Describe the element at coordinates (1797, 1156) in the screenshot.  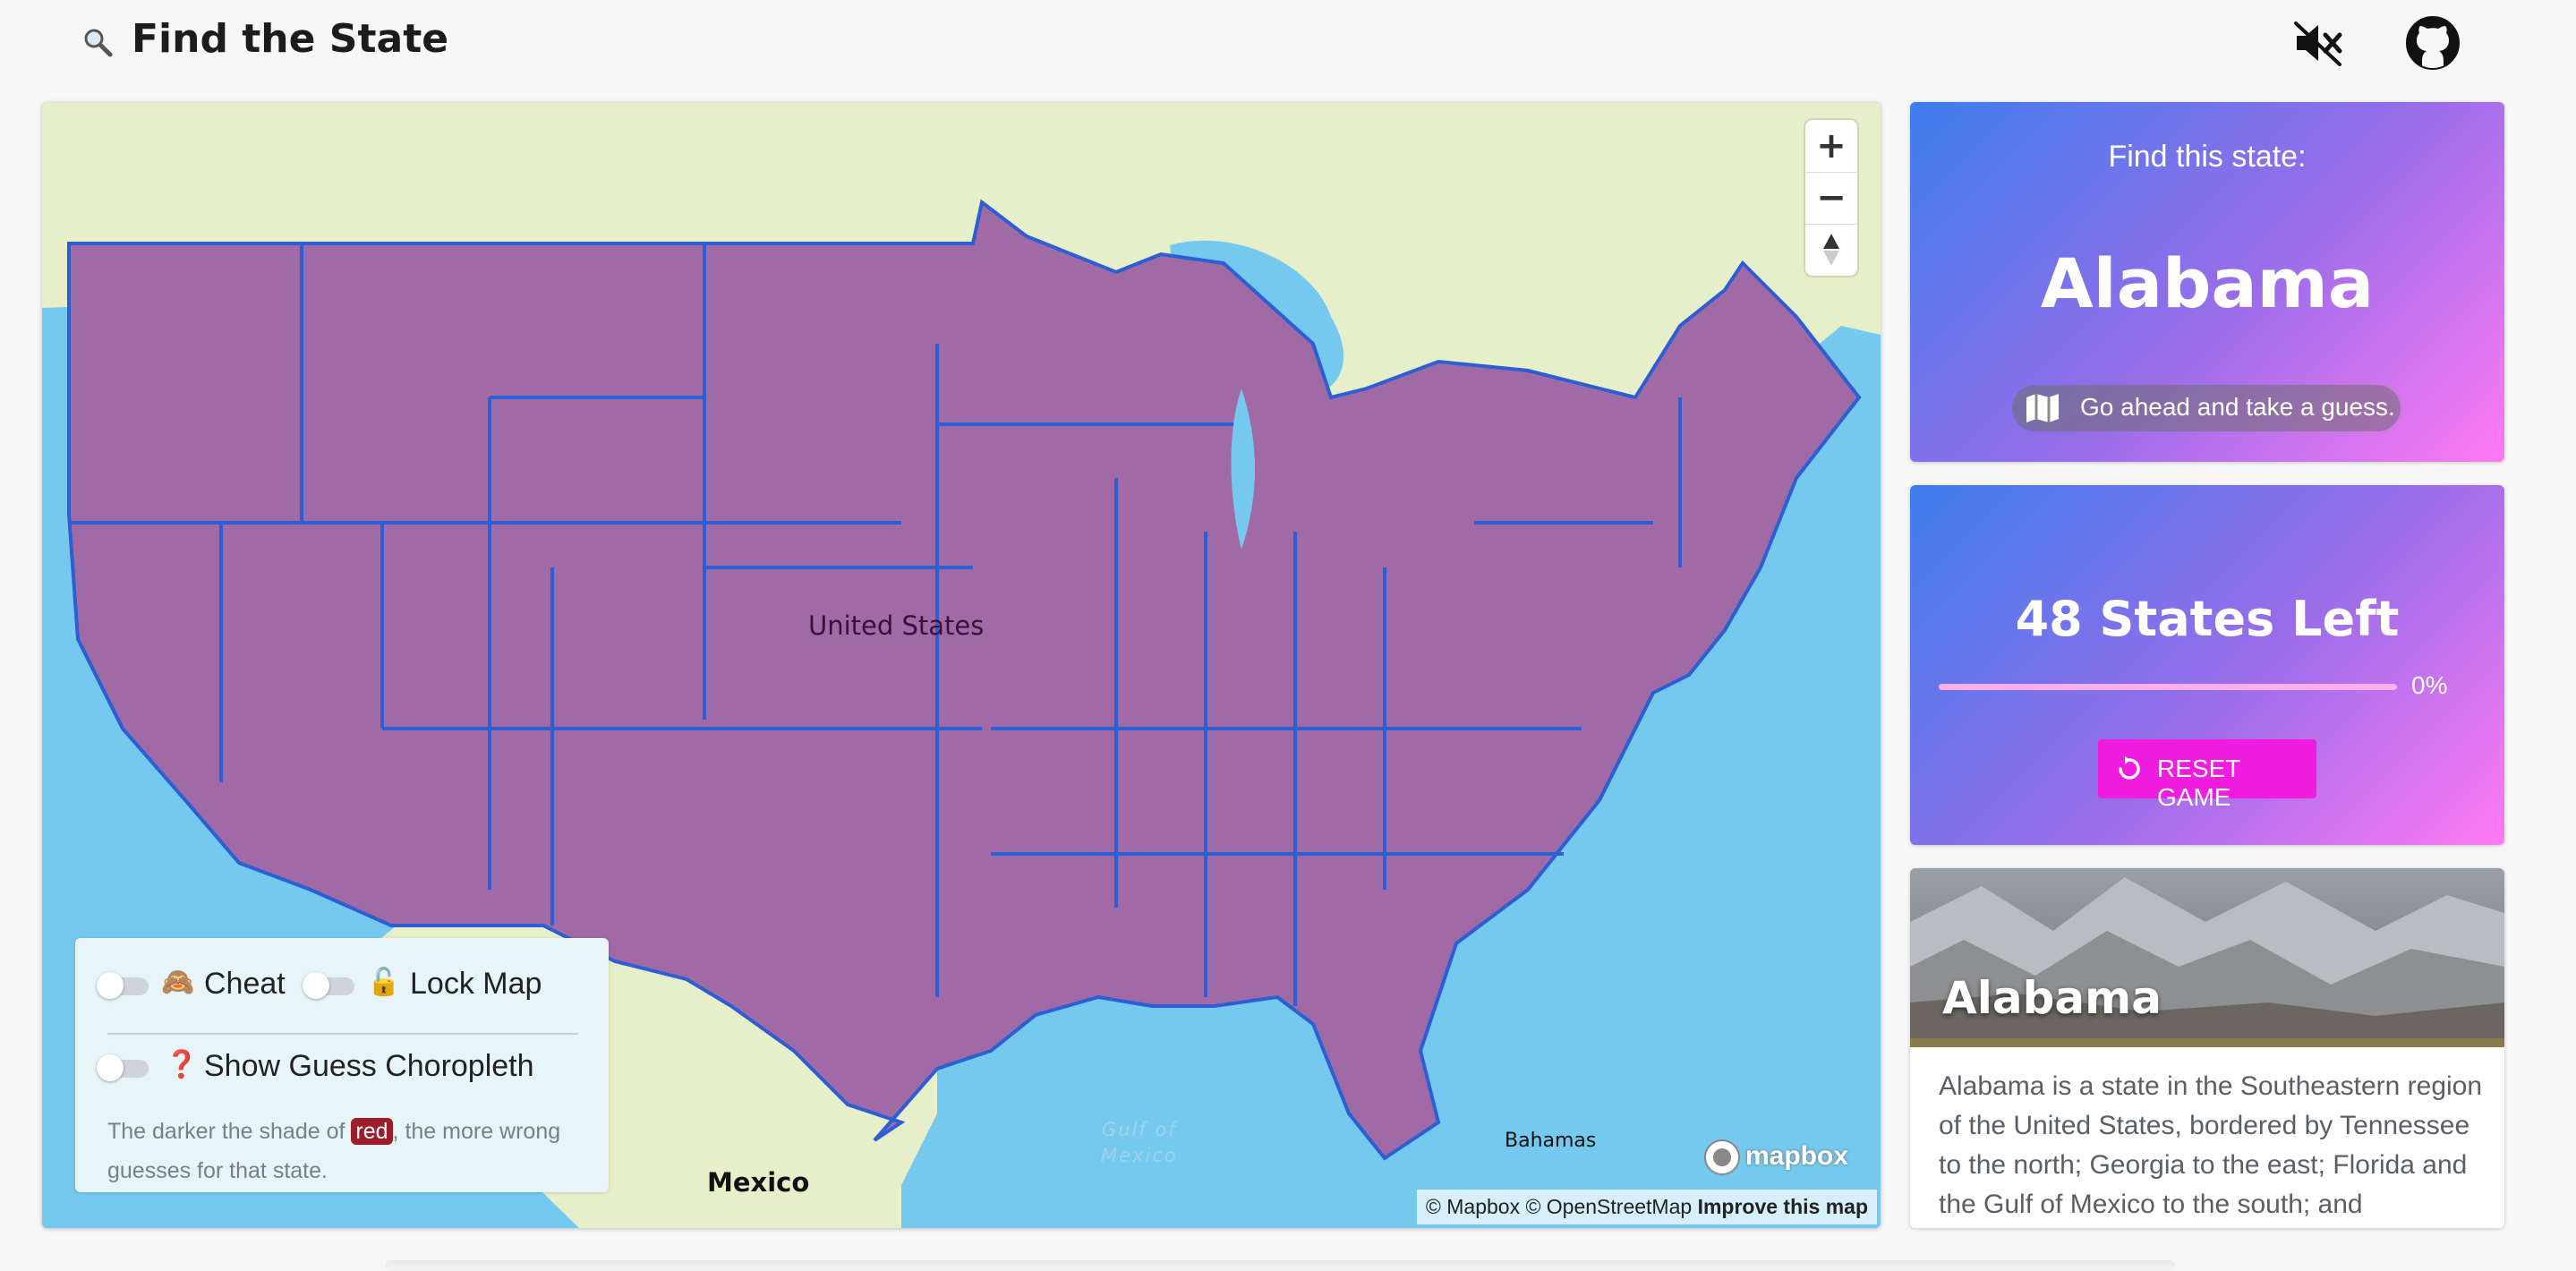
I see `mapbox-logo-text: mapbox` at that location.